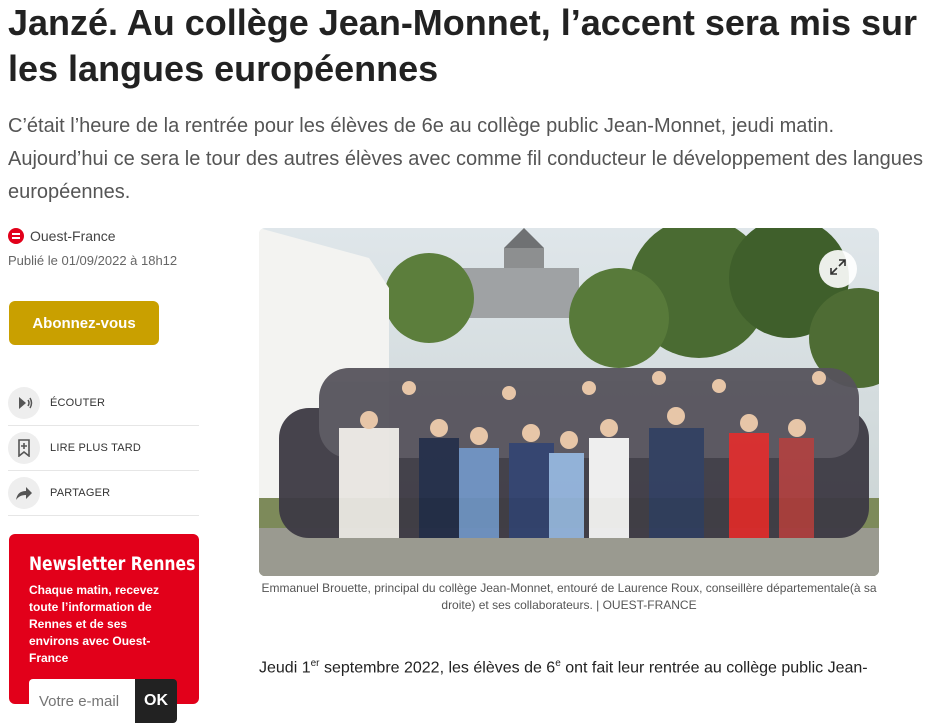  What do you see at coordinates (82, 701) in the screenshot?
I see `email-field` at bounding box center [82, 701].